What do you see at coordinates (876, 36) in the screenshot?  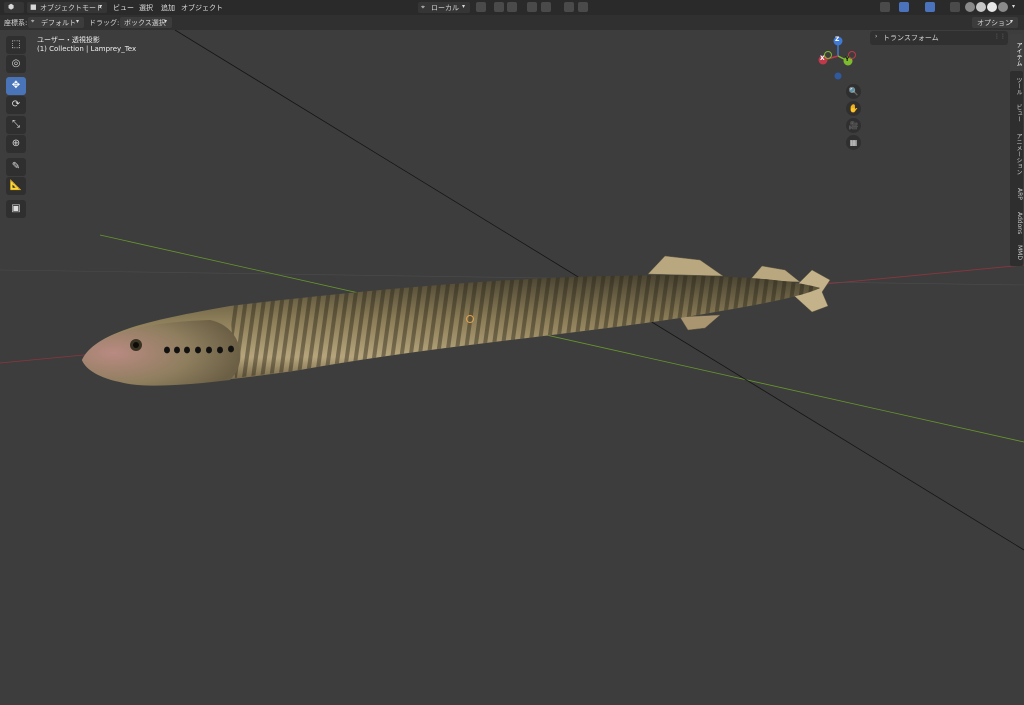 I see `chevron-right-icon: ›` at bounding box center [876, 36].